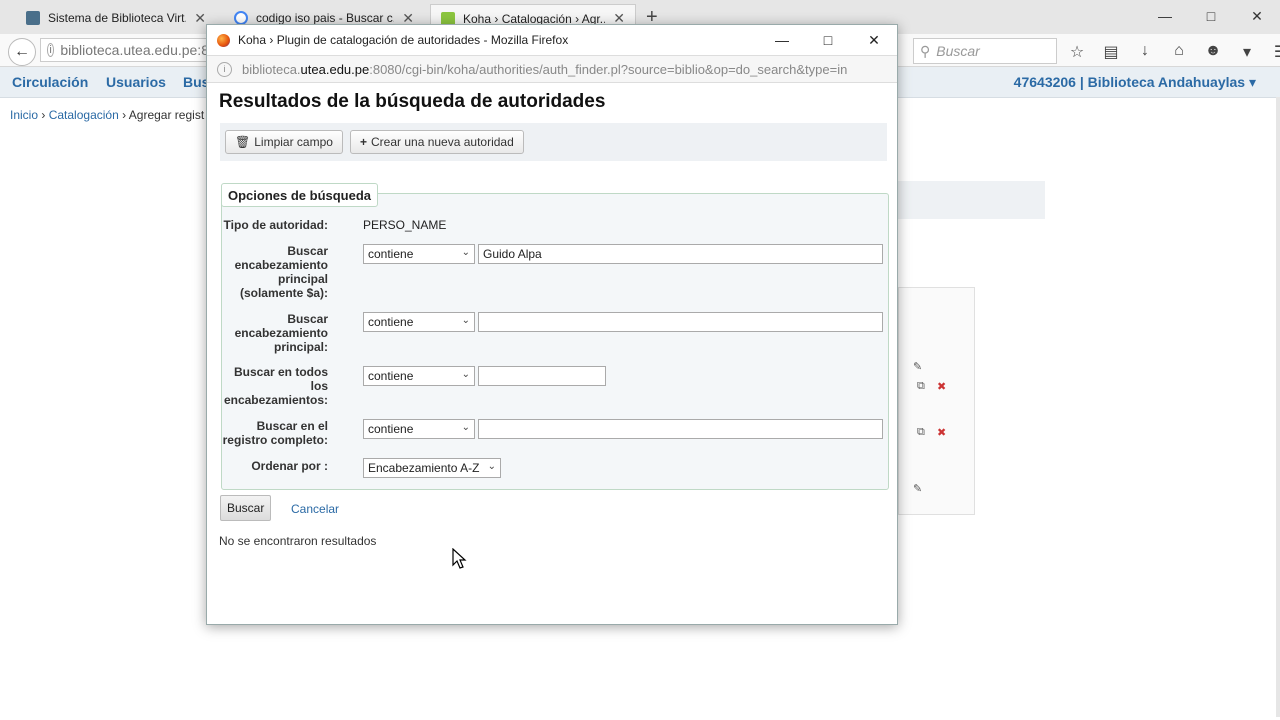 This screenshot has height=720, width=1280. What do you see at coordinates (985, 51) in the screenshot?
I see `search-input: ⚲ Buscar` at bounding box center [985, 51].